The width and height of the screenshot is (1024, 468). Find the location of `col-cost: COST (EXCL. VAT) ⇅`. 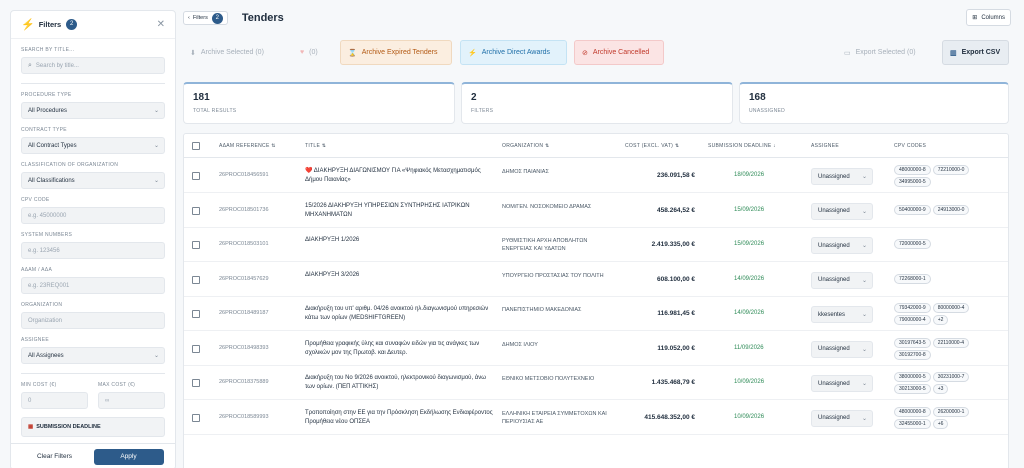

col-cost: COST (EXCL. VAT) ⇅ is located at coordinates (652, 146).